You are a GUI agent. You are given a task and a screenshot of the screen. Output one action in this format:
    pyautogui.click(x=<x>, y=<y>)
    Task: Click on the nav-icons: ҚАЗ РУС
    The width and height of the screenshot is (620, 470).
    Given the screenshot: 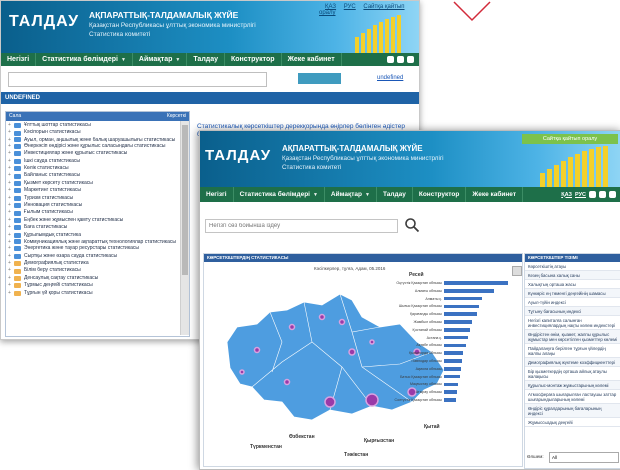 What is the action you would take?
    pyautogui.click(x=590, y=194)
    